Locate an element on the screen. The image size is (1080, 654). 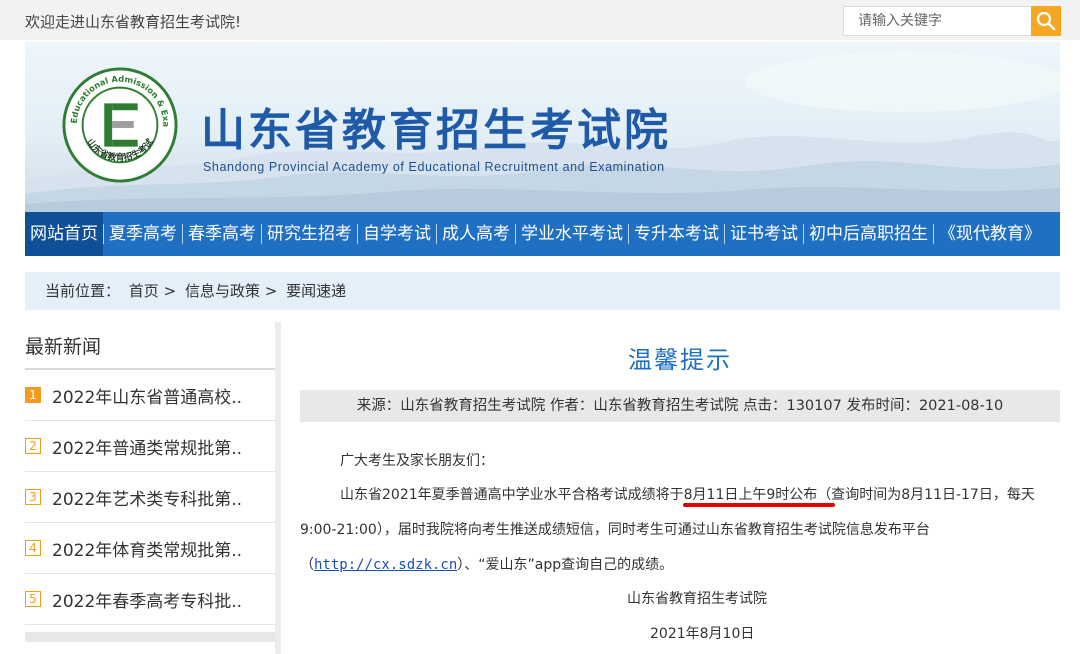
paren-open: （ is located at coordinates (307, 565).